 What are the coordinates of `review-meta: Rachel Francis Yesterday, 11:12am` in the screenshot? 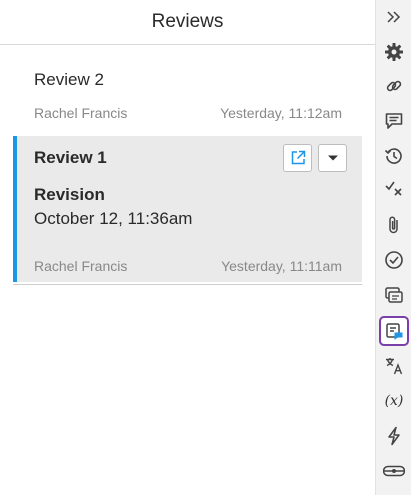 It's located at (188, 113).